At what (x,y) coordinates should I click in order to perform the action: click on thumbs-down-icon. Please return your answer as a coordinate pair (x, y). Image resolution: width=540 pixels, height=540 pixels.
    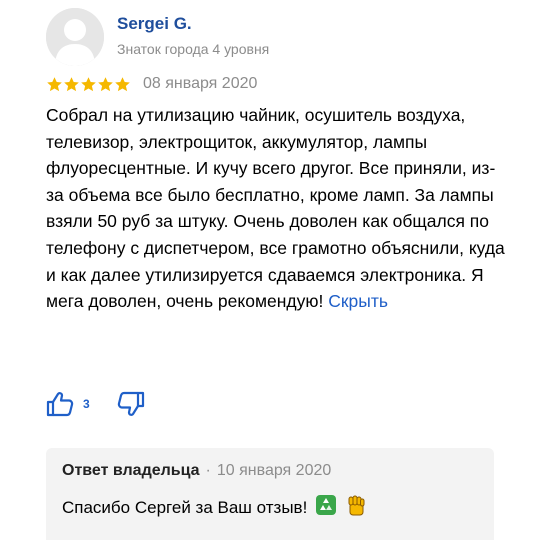
    Looking at the image, I should click on (130, 403).